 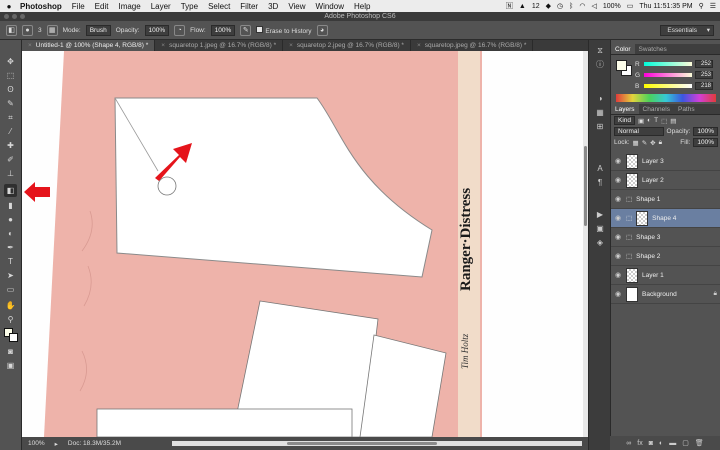 What do you see at coordinates (625, 120) in the screenshot?
I see `kind-filter-select: Kind` at bounding box center [625, 120].